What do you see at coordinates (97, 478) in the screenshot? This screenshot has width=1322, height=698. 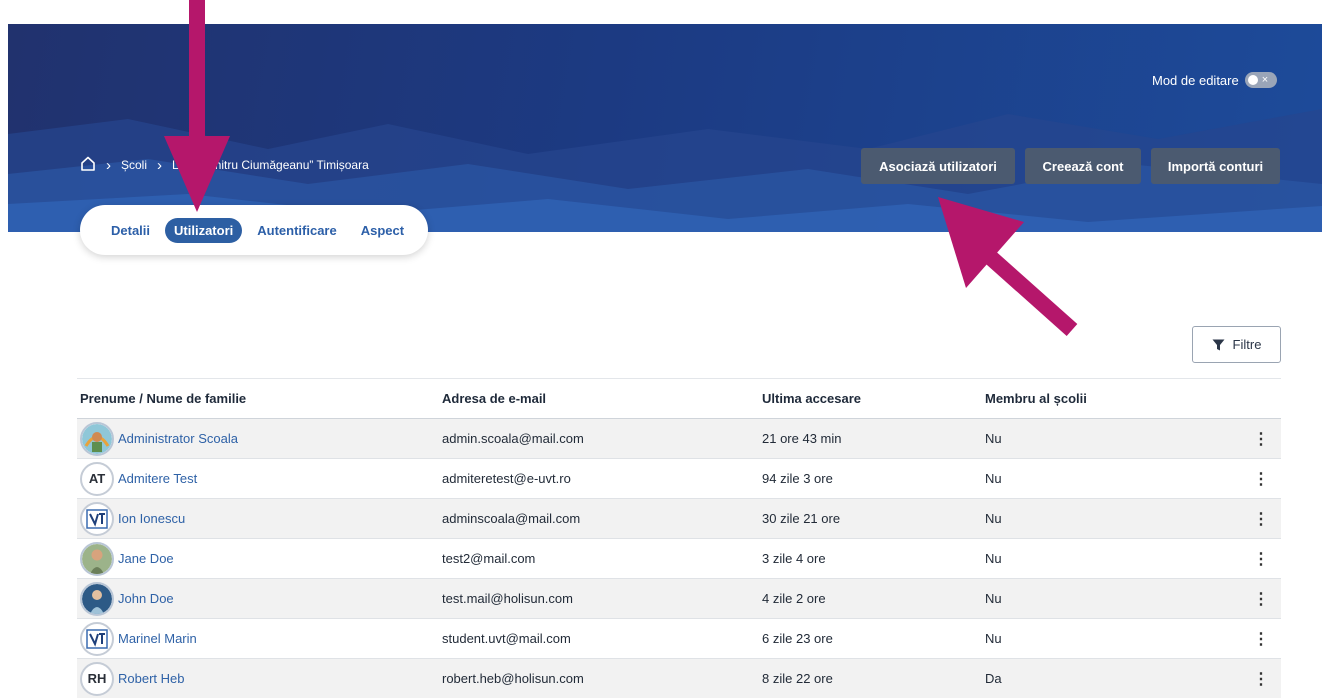 I see `user-avatar-initials: AT` at bounding box center [97, 478].